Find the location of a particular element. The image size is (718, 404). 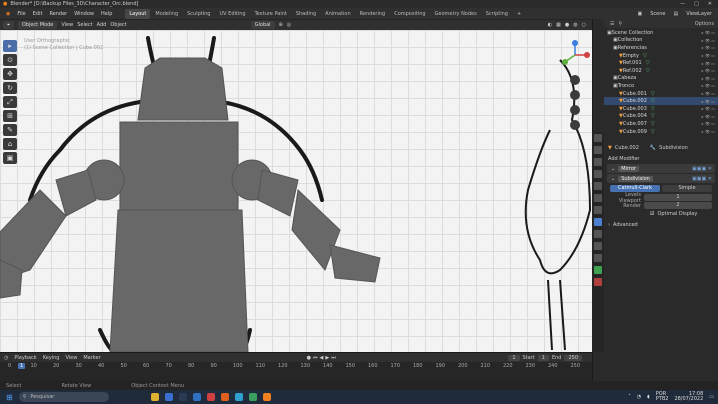

tab-sculpting: Sculpting is located at coordinates (198, 14).